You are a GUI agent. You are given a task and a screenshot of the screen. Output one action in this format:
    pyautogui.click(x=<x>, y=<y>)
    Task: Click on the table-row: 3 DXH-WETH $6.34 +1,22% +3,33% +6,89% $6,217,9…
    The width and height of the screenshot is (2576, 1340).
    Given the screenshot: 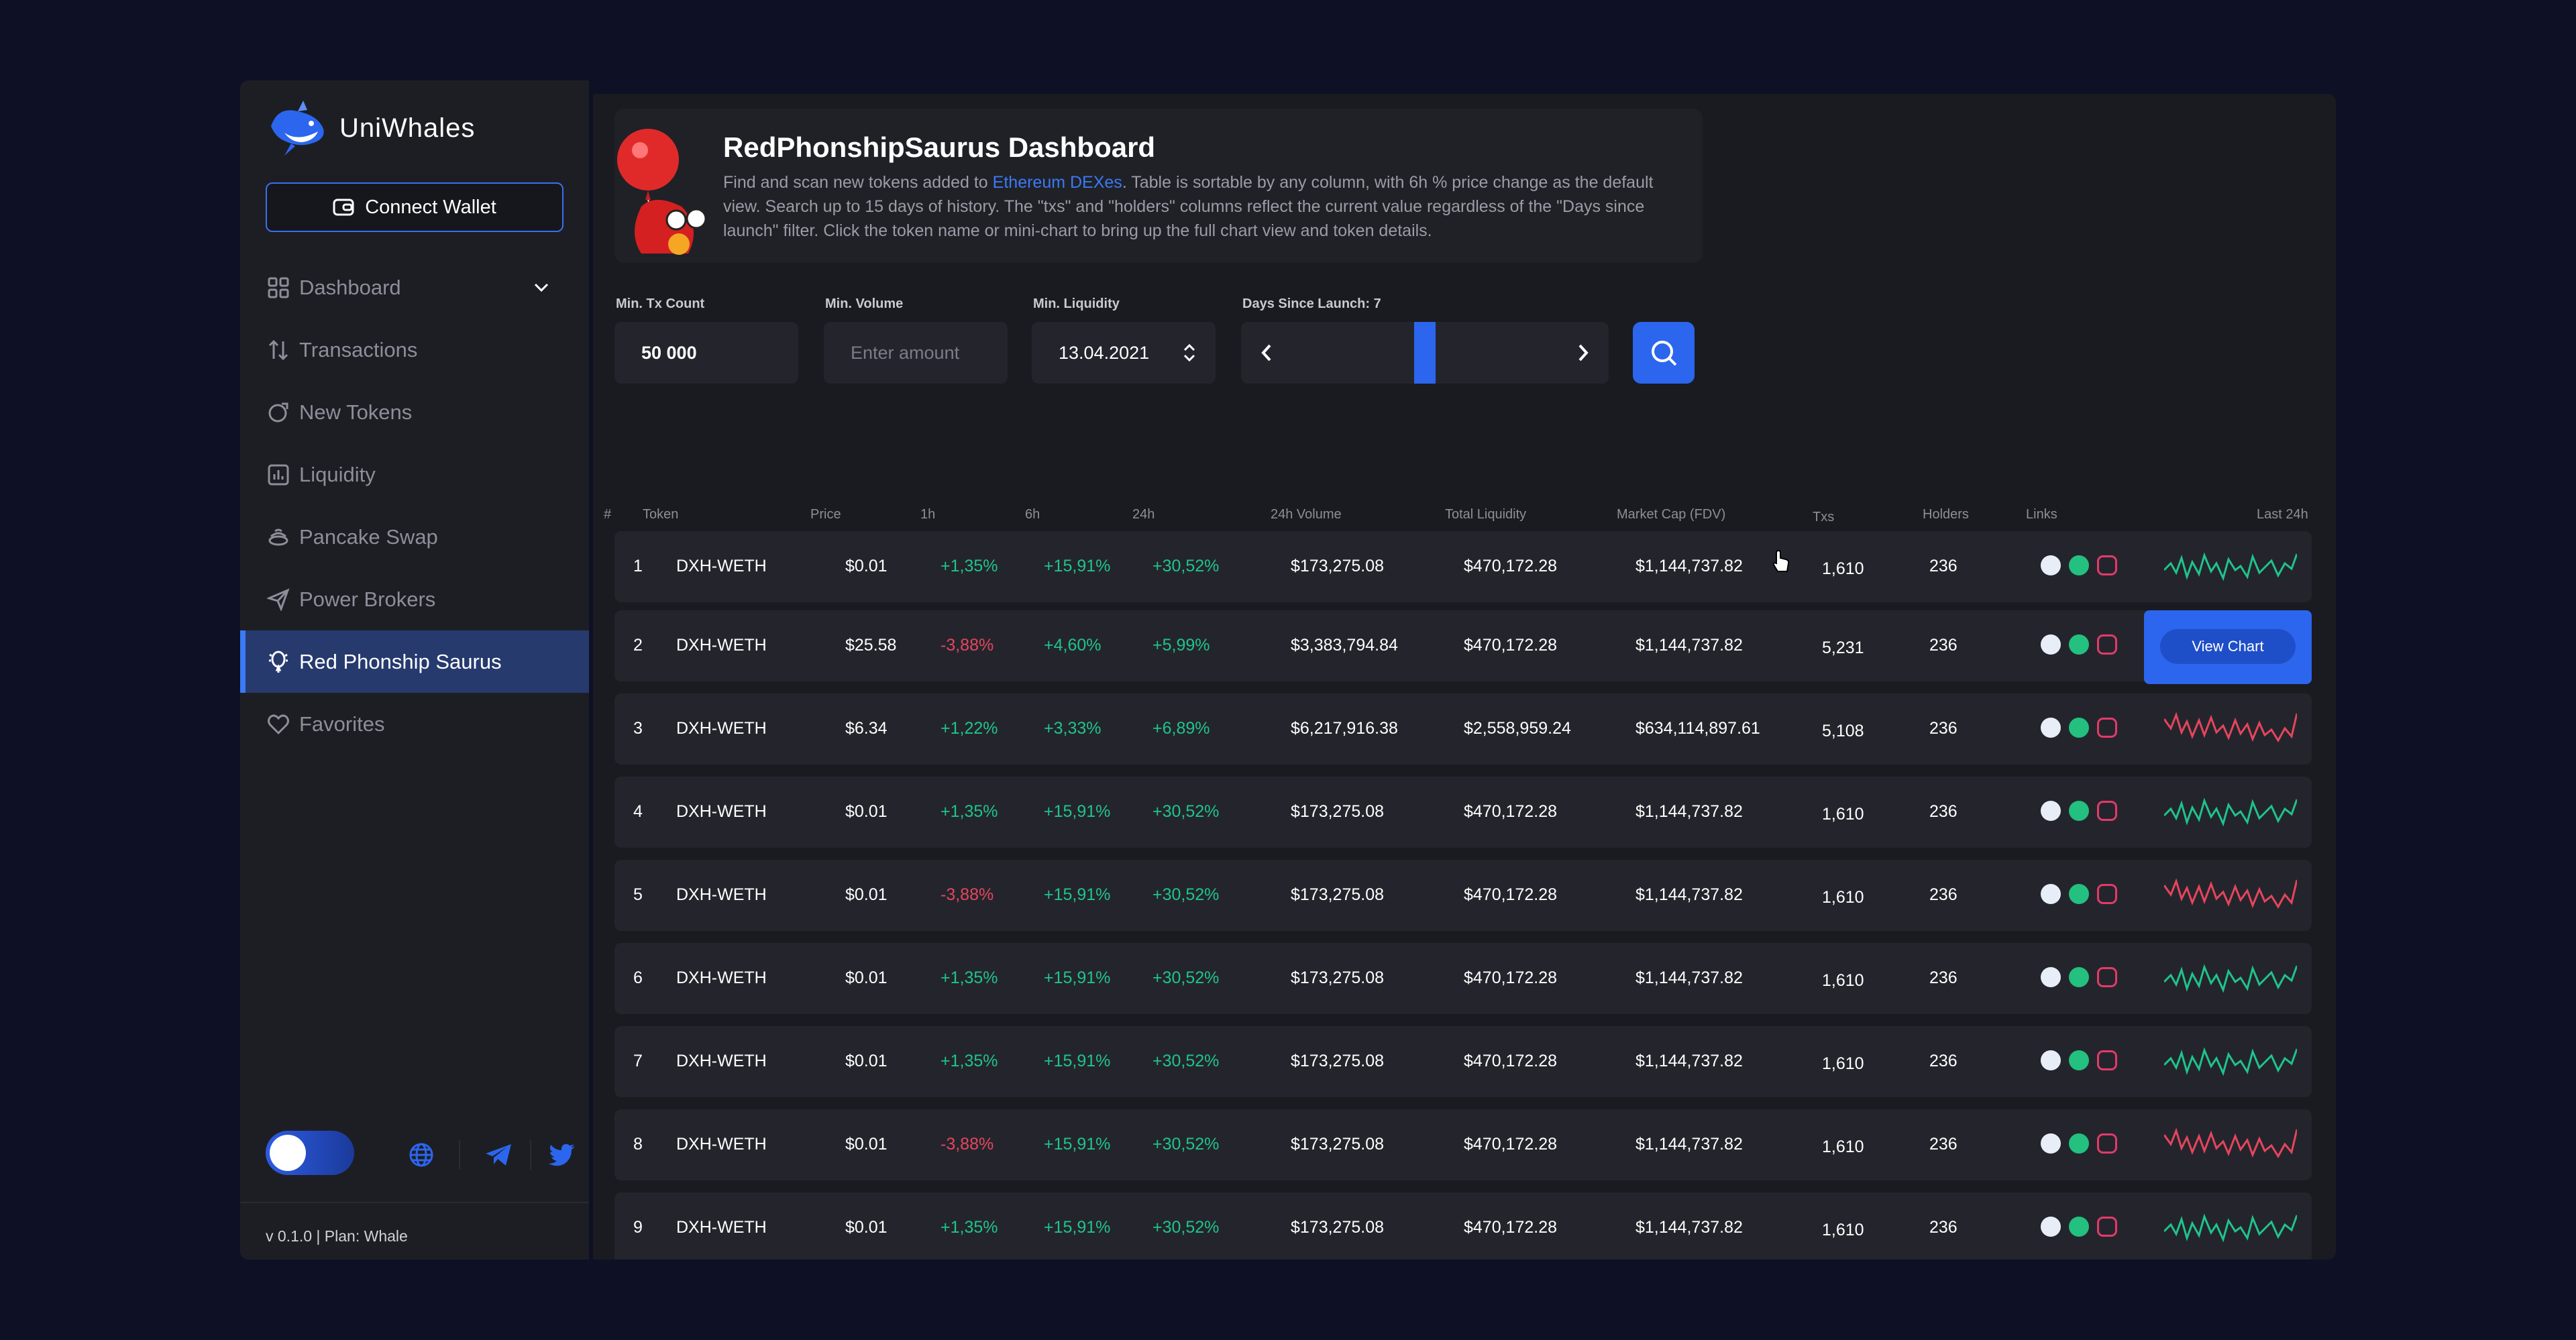 What is the action you would take?
    pyautogui.click(x=1463, y=729)
    